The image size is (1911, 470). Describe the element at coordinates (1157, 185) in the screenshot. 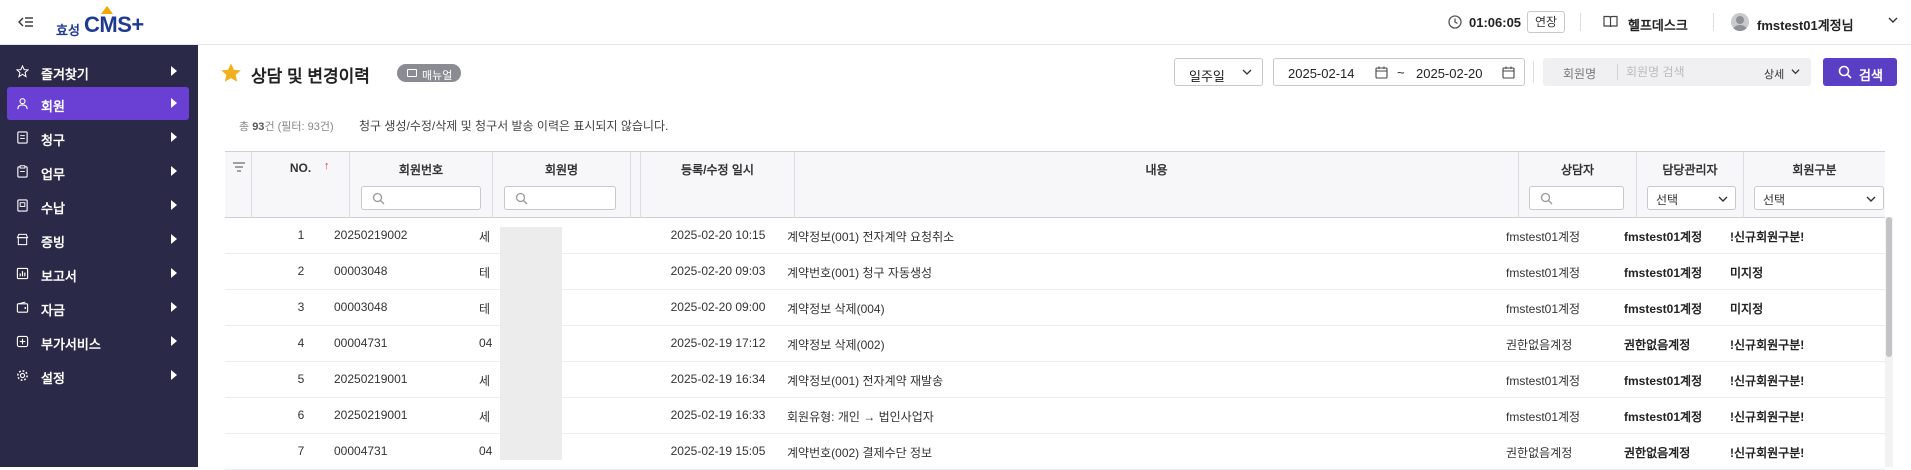

I see `column-content: 내용` at that location.